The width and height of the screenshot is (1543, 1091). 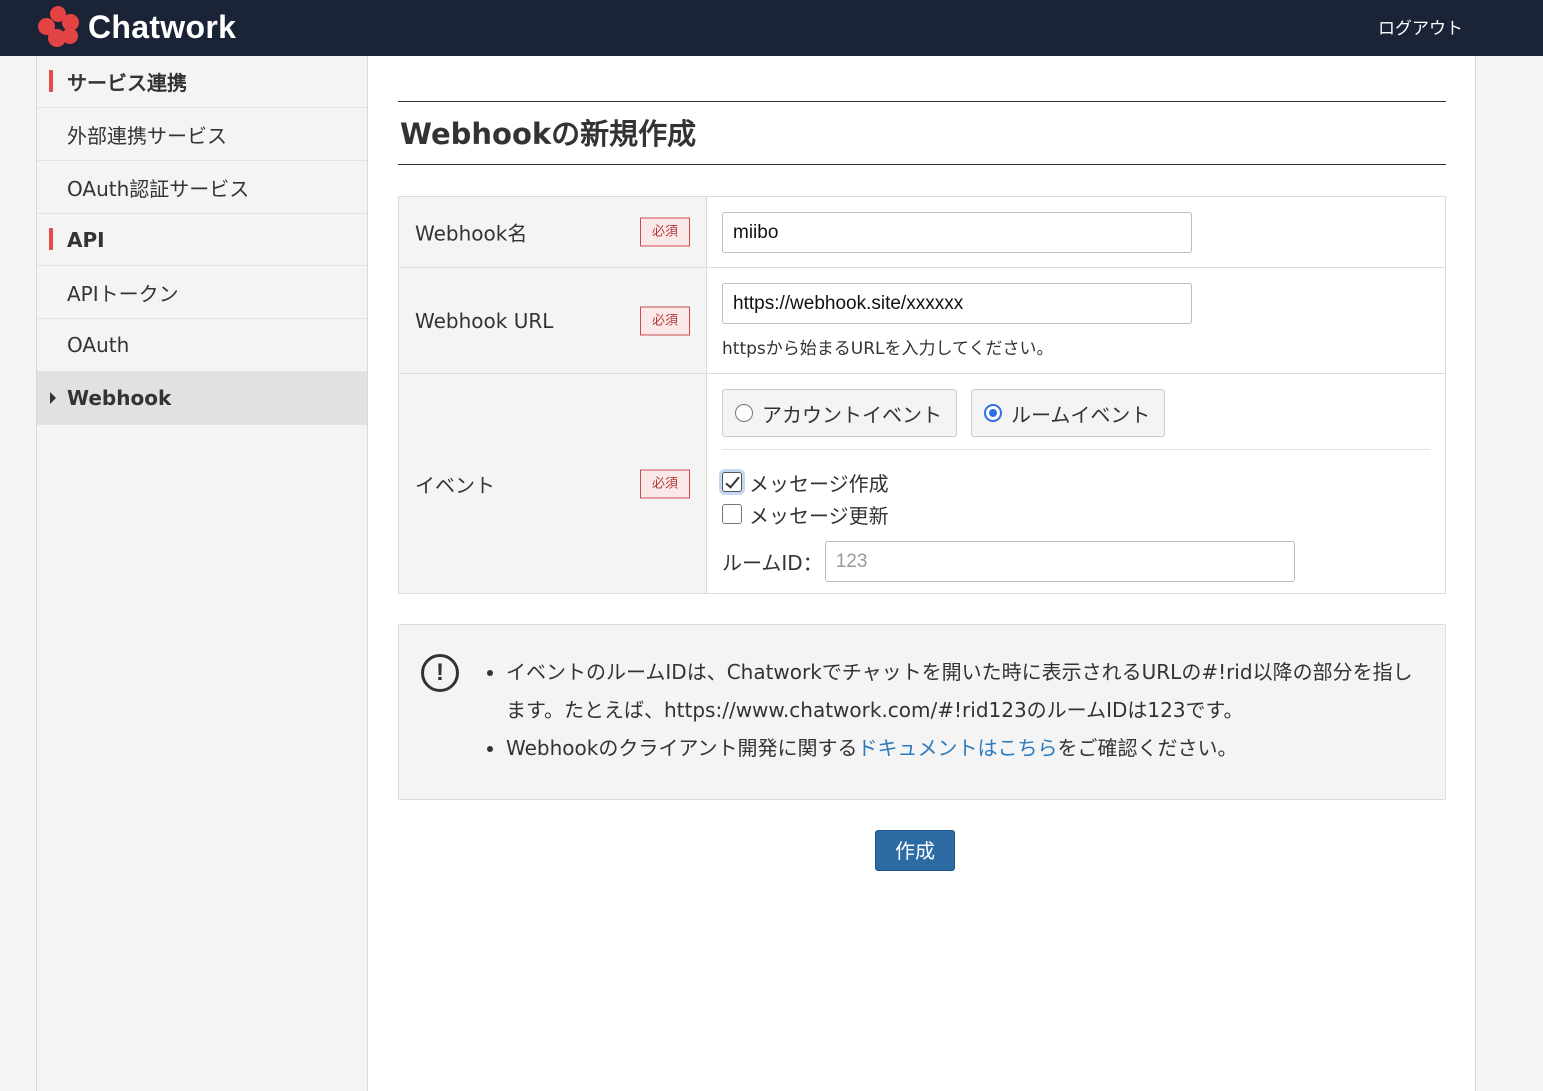 What do you see at coordinates (1059, 561) in the screenshot?
I see `room-id-input: 123` at bounding box center [1059, 561].